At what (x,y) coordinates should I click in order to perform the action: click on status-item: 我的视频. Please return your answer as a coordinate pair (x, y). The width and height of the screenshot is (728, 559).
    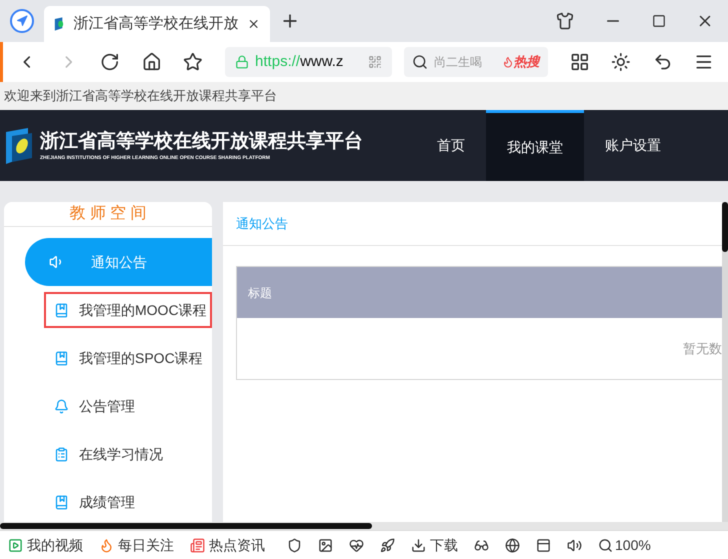
    Looking at the image, I should click on (45, 545).